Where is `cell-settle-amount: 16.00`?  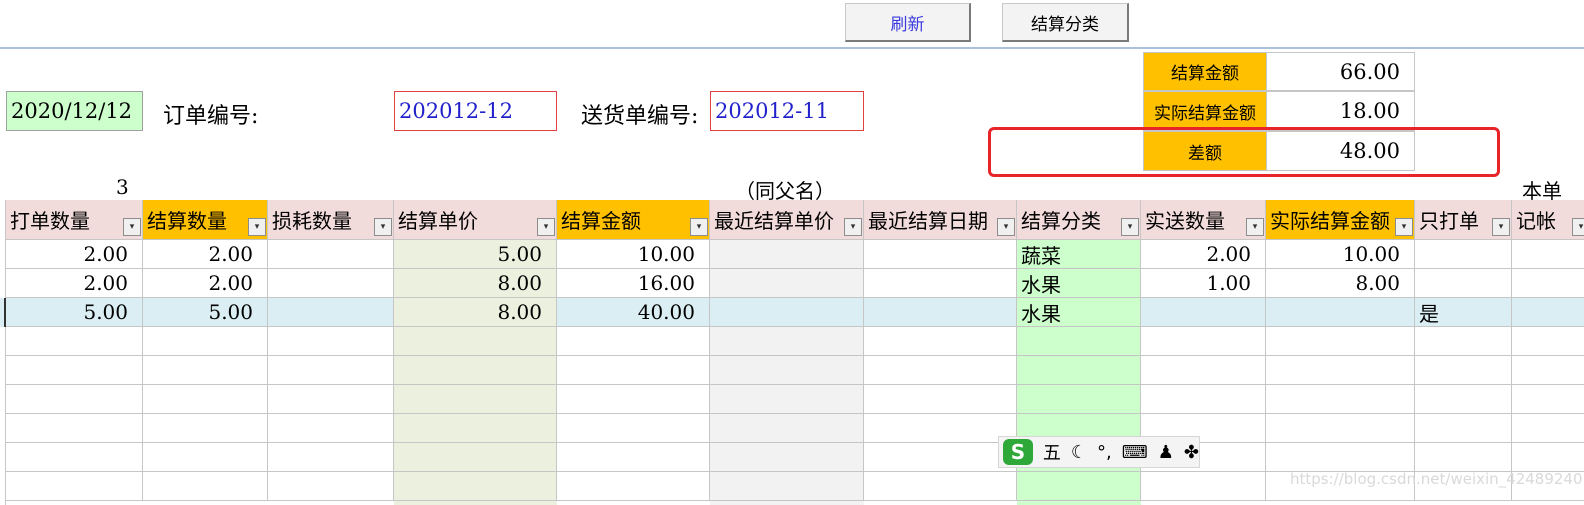
cell-settle-amount: 16.00 is located at coordinates (633, 283).